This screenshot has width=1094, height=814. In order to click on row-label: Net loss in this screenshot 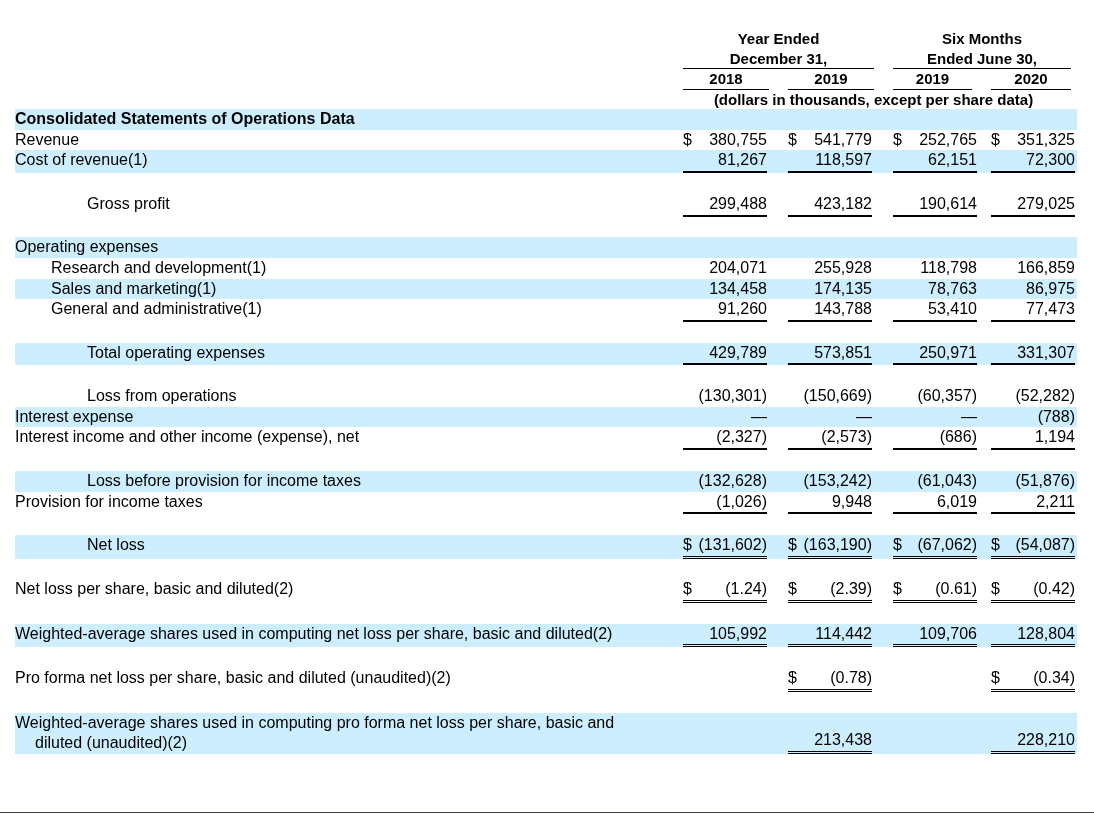, I will do `click(116, 544)`.